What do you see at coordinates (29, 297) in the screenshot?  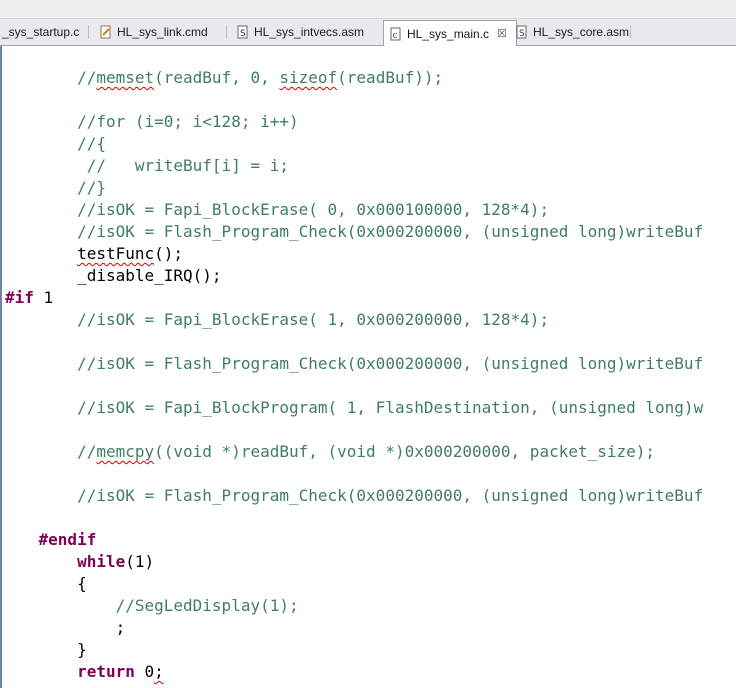 I see `code-line: #if 1` at bounding box center [29, 297].